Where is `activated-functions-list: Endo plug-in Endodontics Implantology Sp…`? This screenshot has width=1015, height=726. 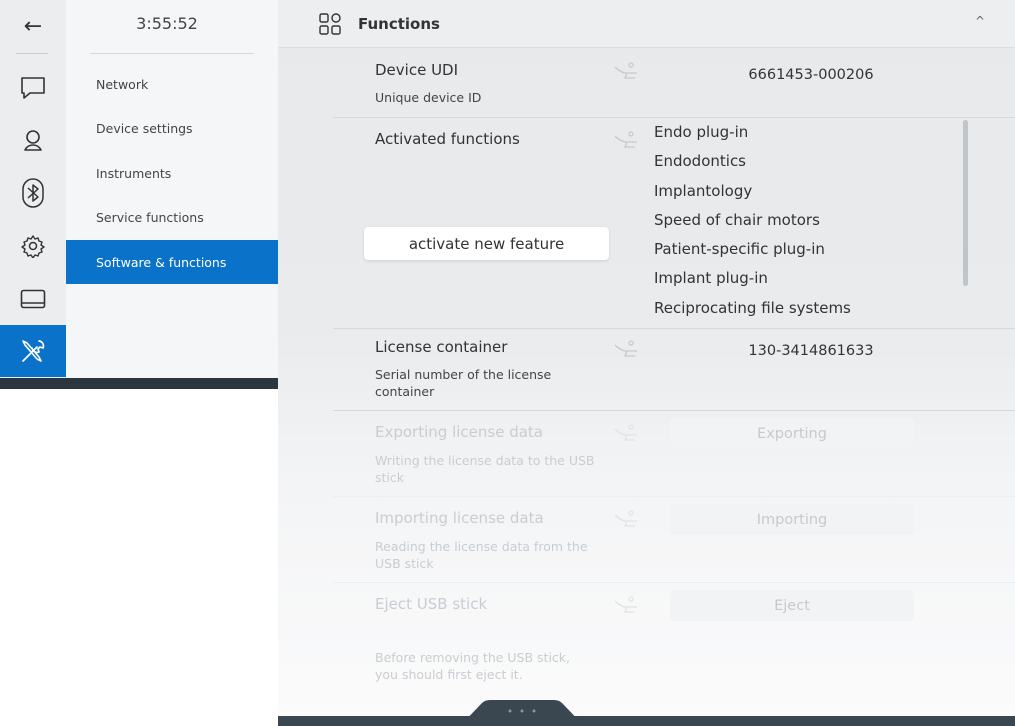 activated-functions-list: Endo plug-in Endodontics Implantology Sp… is located at coordinates (809, 220).